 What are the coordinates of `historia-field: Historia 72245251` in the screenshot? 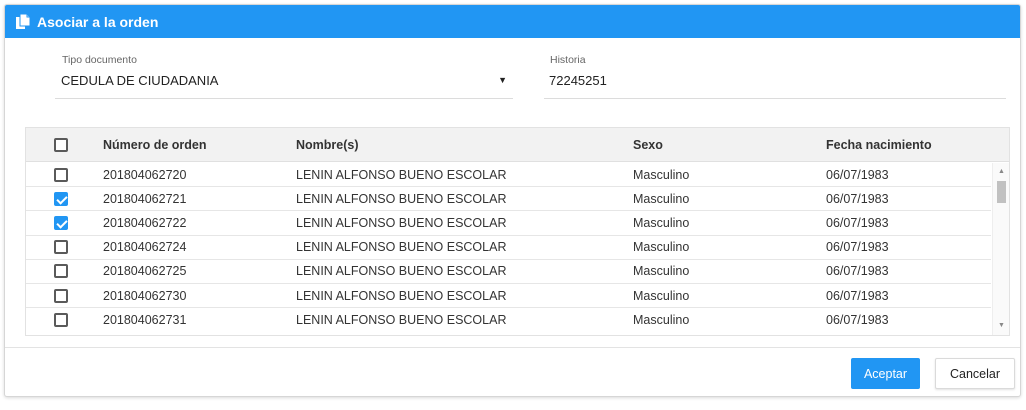 It's located at (775, 78).